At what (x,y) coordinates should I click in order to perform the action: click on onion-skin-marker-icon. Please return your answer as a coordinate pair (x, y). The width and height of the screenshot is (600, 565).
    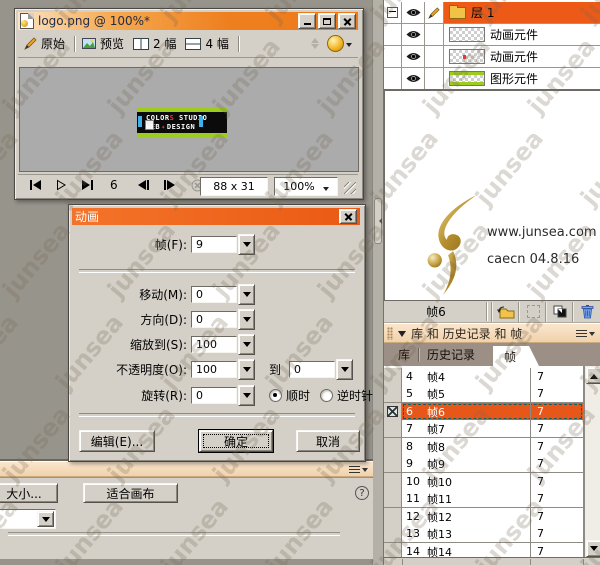
    Looking at the image, I should click on (392, 411).